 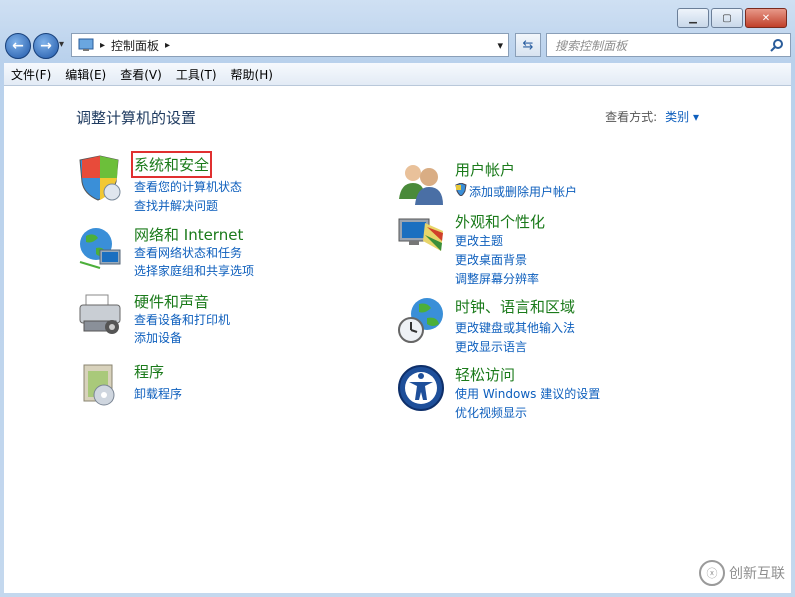 What do you see at coordinates (515, 327) in the screenshot?
I see `link-change-input-method: 更改键盘或其他输入法` at bounding box center [515, 327].